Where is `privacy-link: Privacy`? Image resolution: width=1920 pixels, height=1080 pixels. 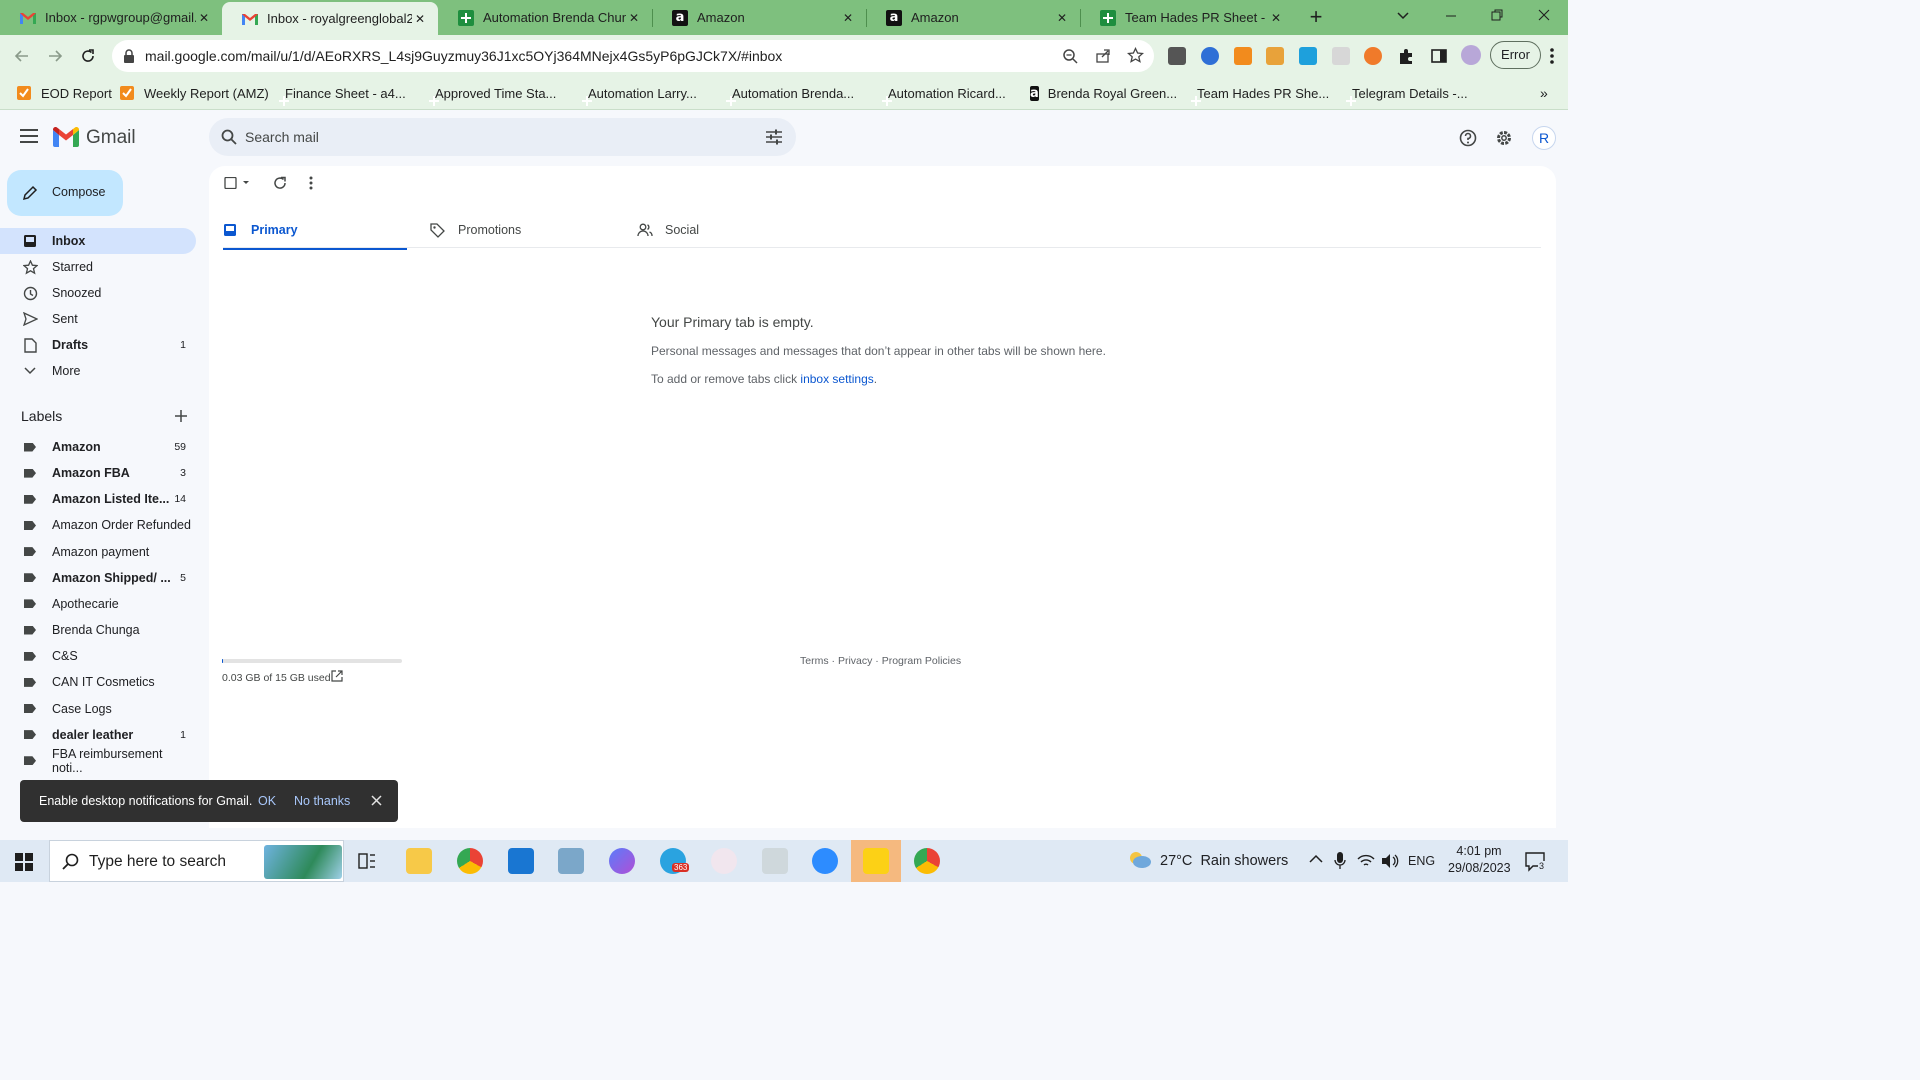
privacy-link: Privacy is located at coordinates (855, 661).